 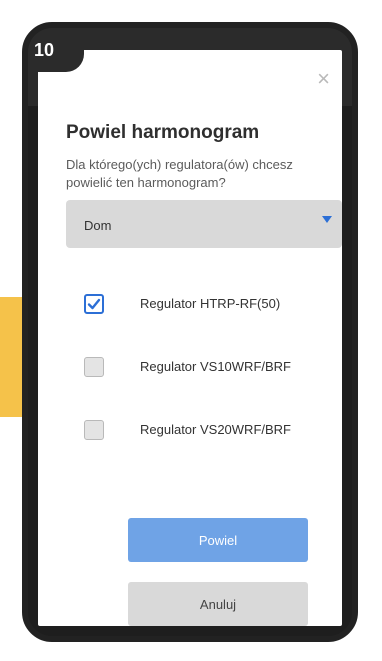 What do you see at coordinates (215, 366) in the screenshot?
I see `option-label: Regulator VS10WRF/BRF` at bounding box center [215, 366].